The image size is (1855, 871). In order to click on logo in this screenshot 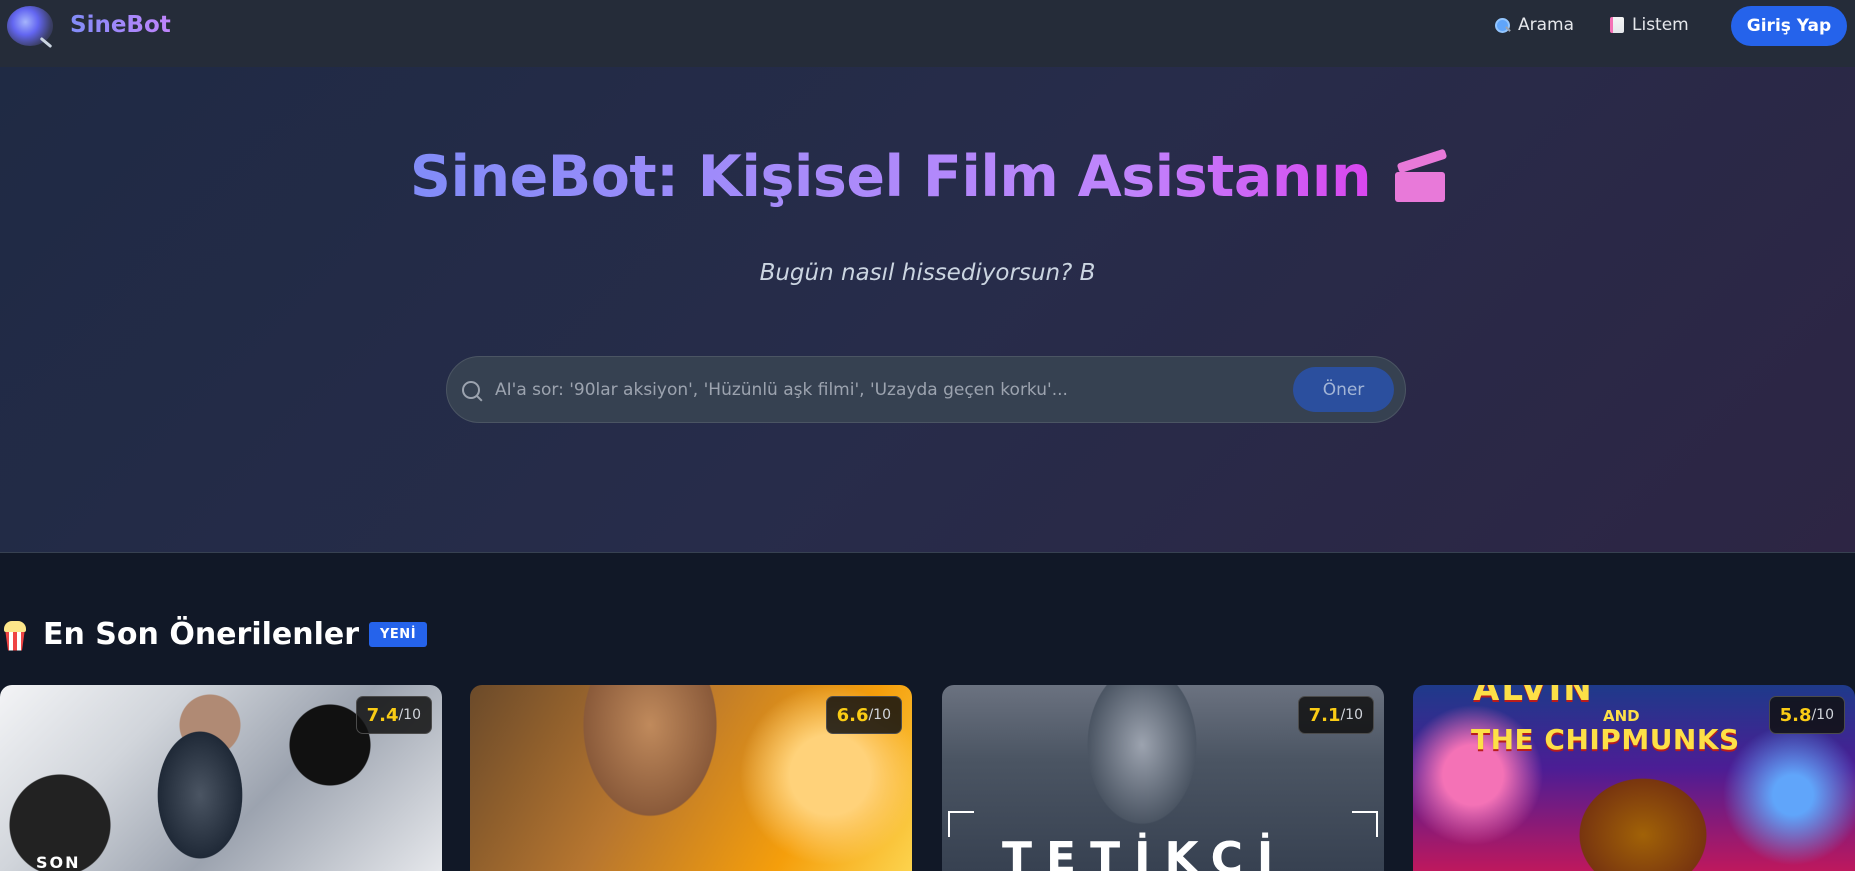, I will do `click(30, 26)`.